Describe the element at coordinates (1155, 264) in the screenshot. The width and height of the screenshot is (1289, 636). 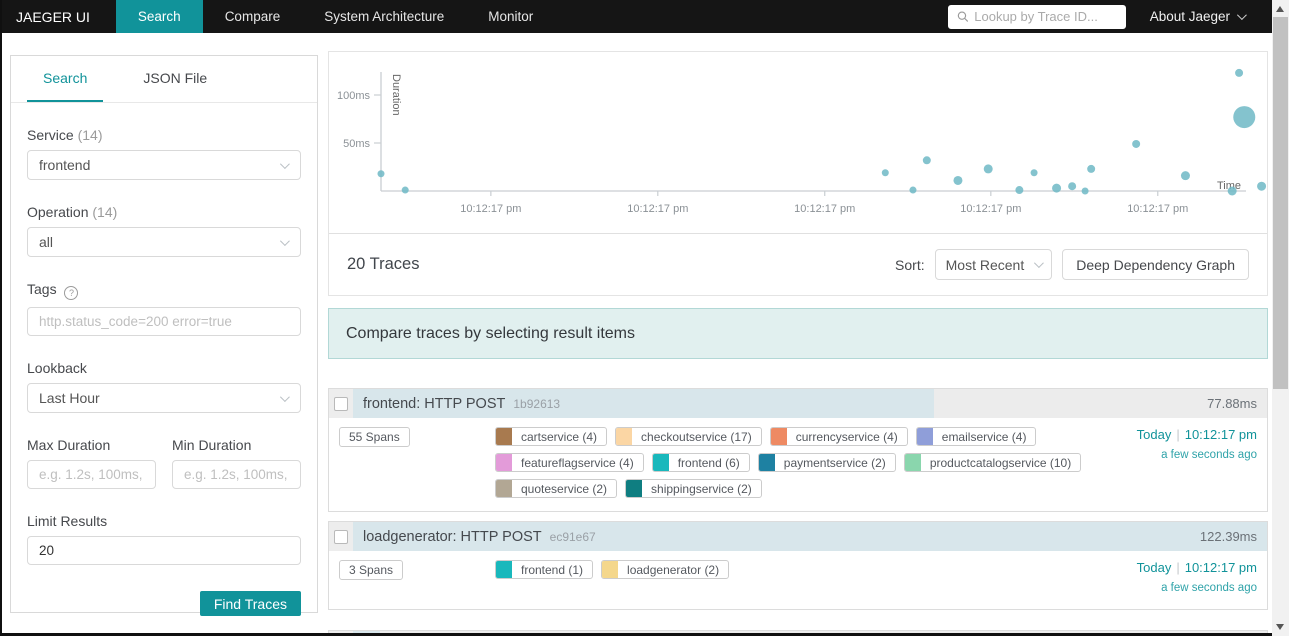
I see `deep-dependency-graph-button: Deep Dependency Graph` at that location.